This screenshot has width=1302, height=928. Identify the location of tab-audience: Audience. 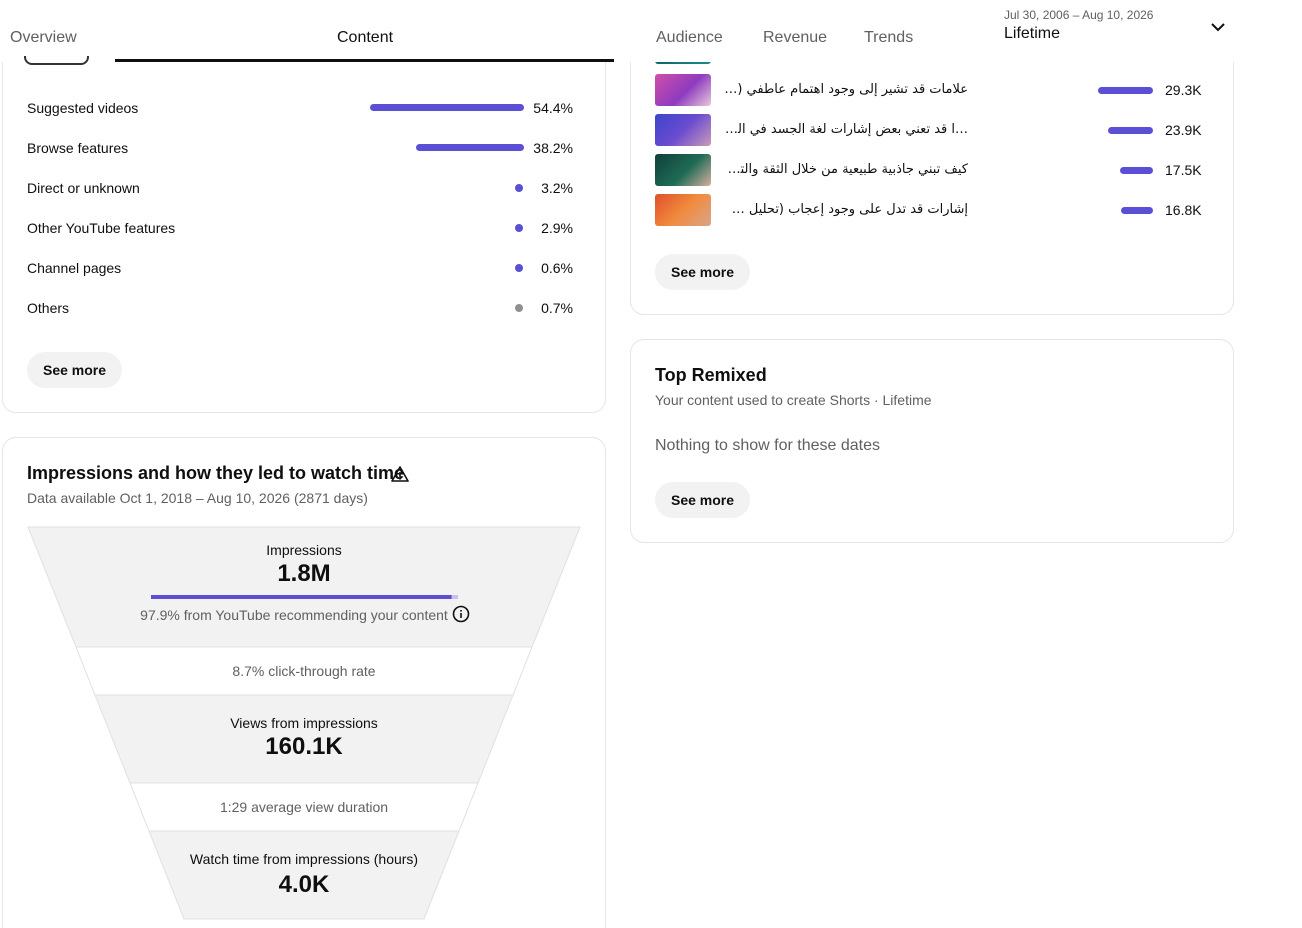
(689, 38).